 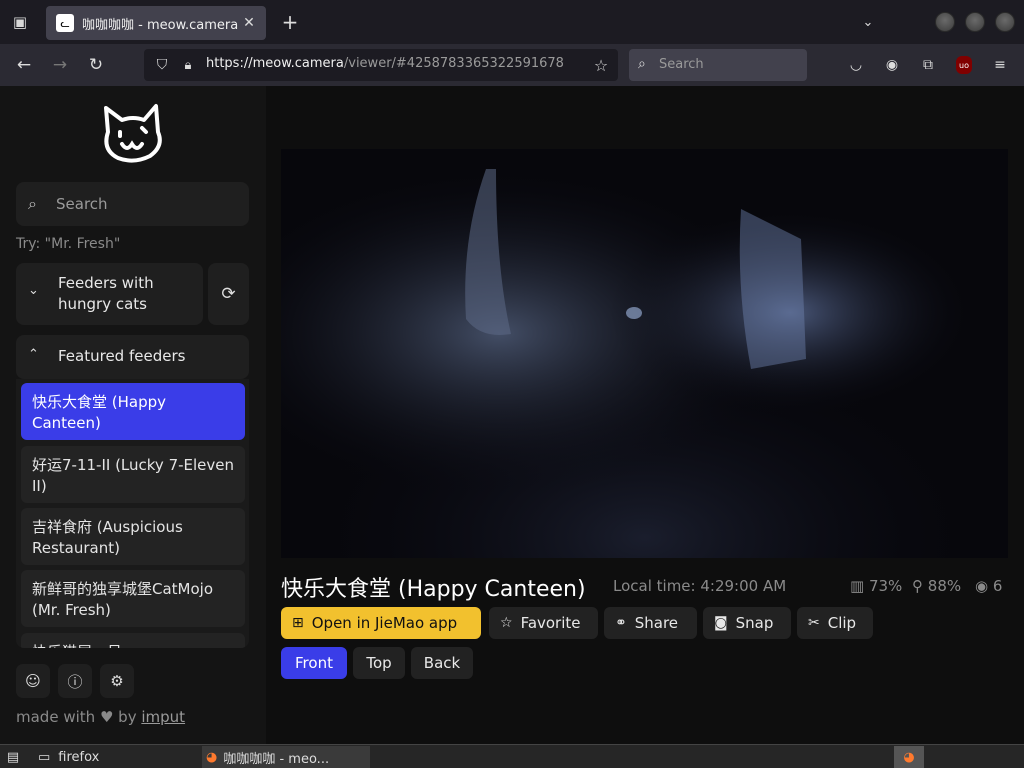 What do you see at coordinates (945, 22) in the screenshot?
I see `minimize-window-button` at bounding box center [945, 22].